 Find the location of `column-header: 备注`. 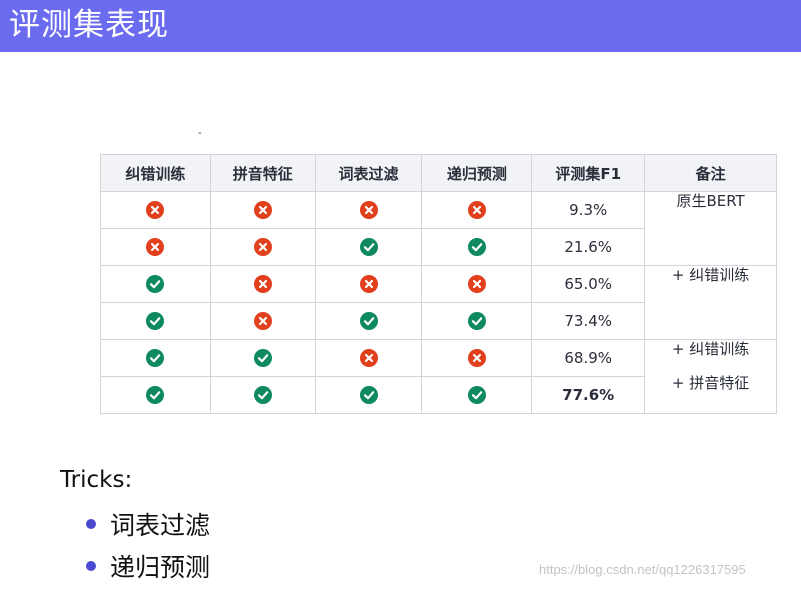

column-header: 备注 is located at coordinates (710, 173).